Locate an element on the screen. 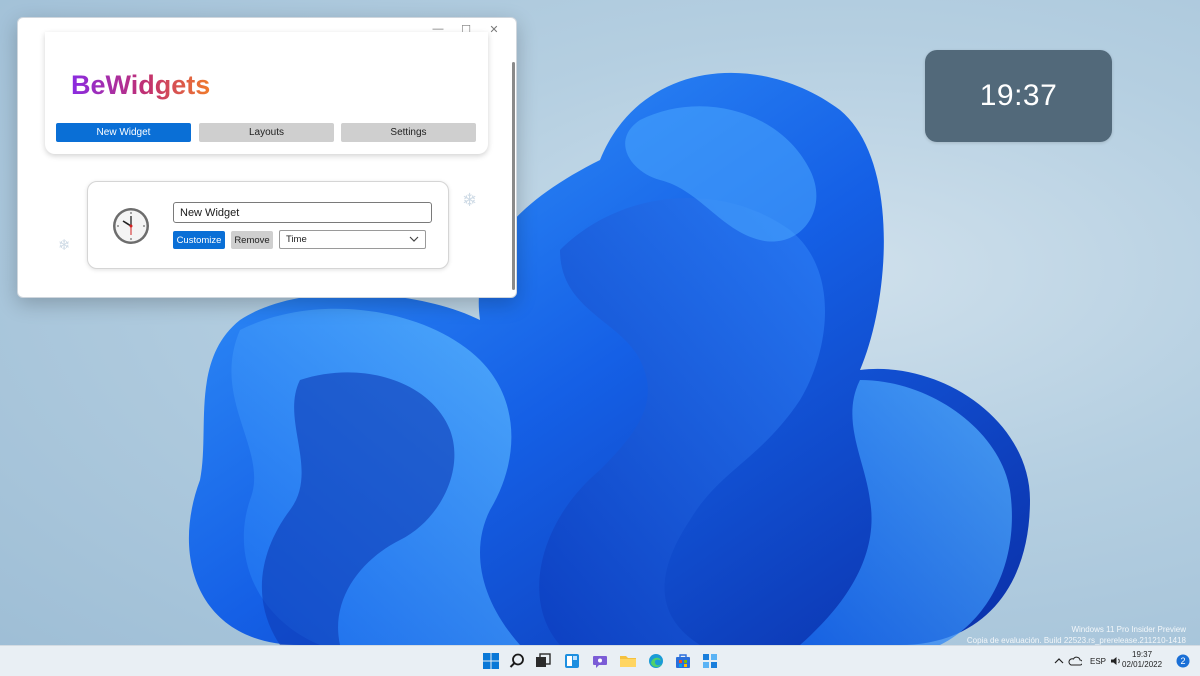  desktop-clock-widget: 19:37 is located at coordinates (1018, 96).